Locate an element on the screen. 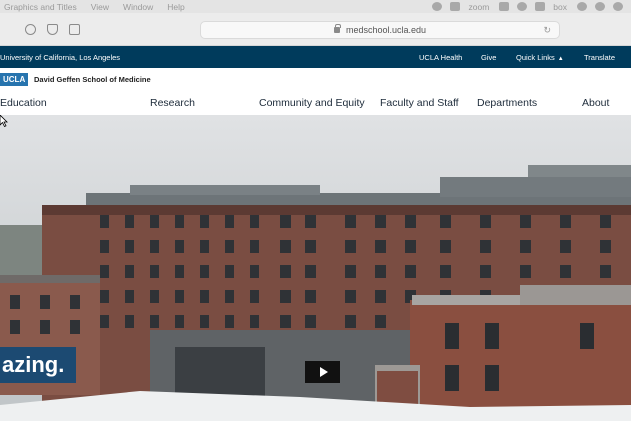 The image size is (631, 421). ucla-logo: UCLA is located at coordinates (14, 79).